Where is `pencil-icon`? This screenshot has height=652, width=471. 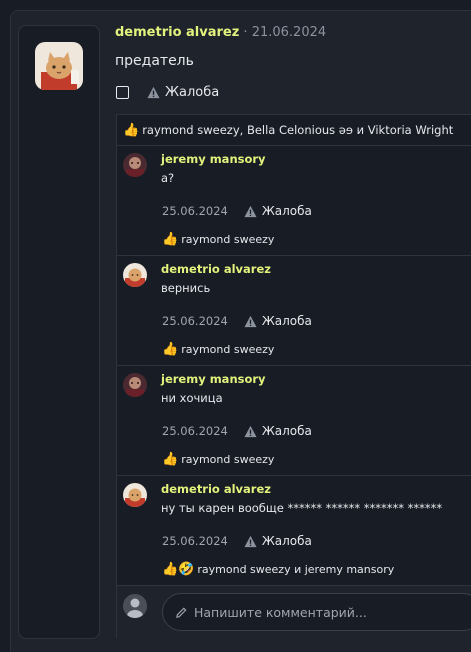 pencil-icon is located at coordinates (181, 612).